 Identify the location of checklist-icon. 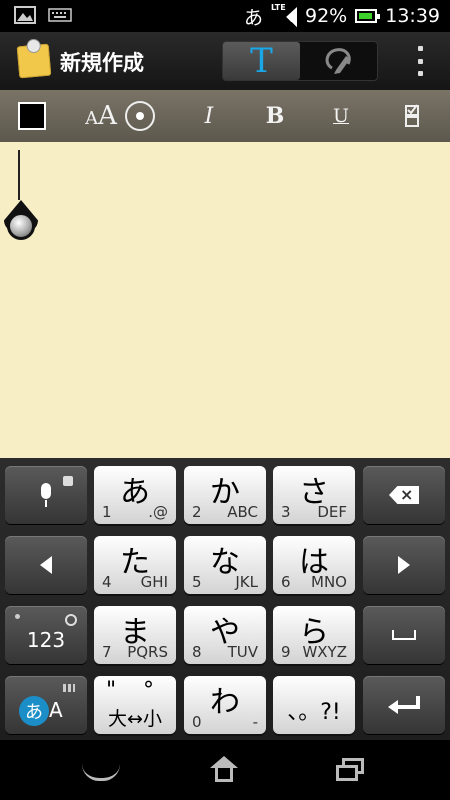
(412, 115).